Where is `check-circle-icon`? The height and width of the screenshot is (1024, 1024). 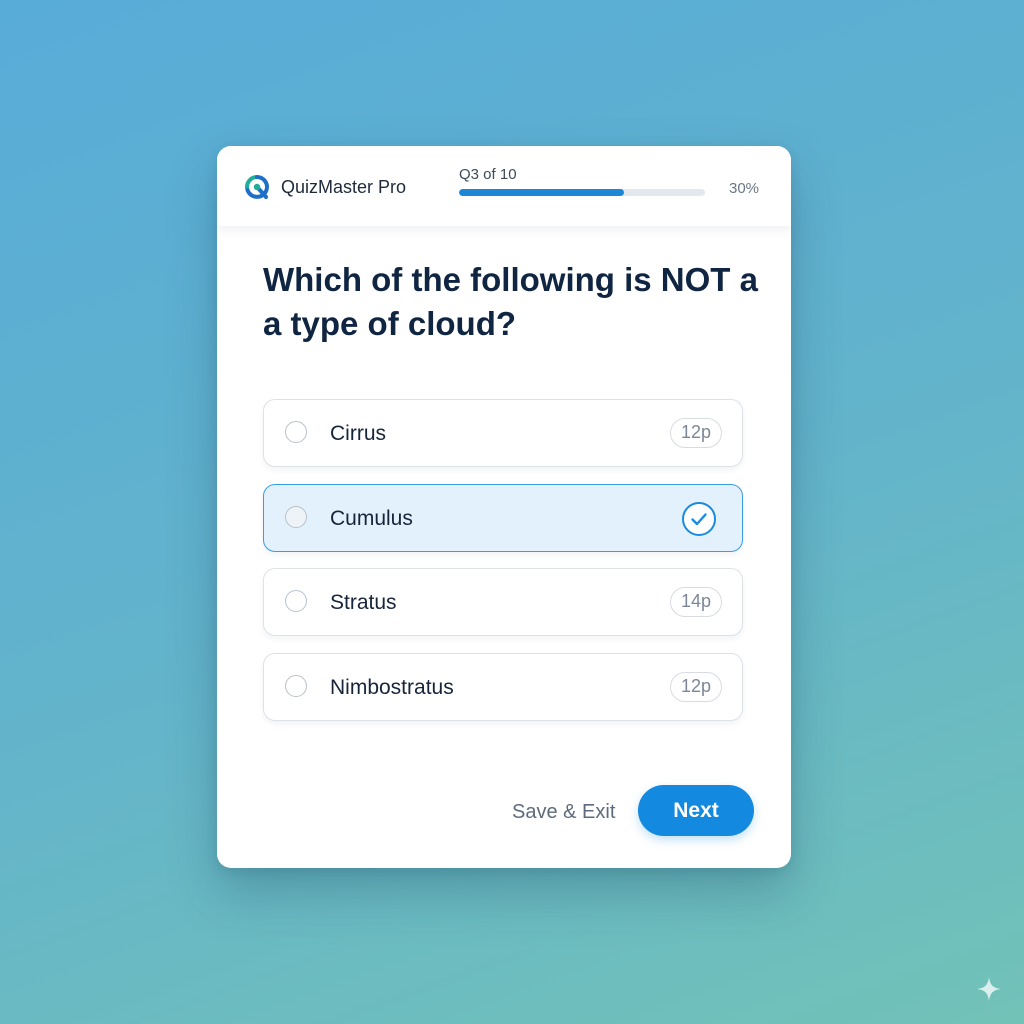
check-circle-icon is located at coordinates (699, 518).